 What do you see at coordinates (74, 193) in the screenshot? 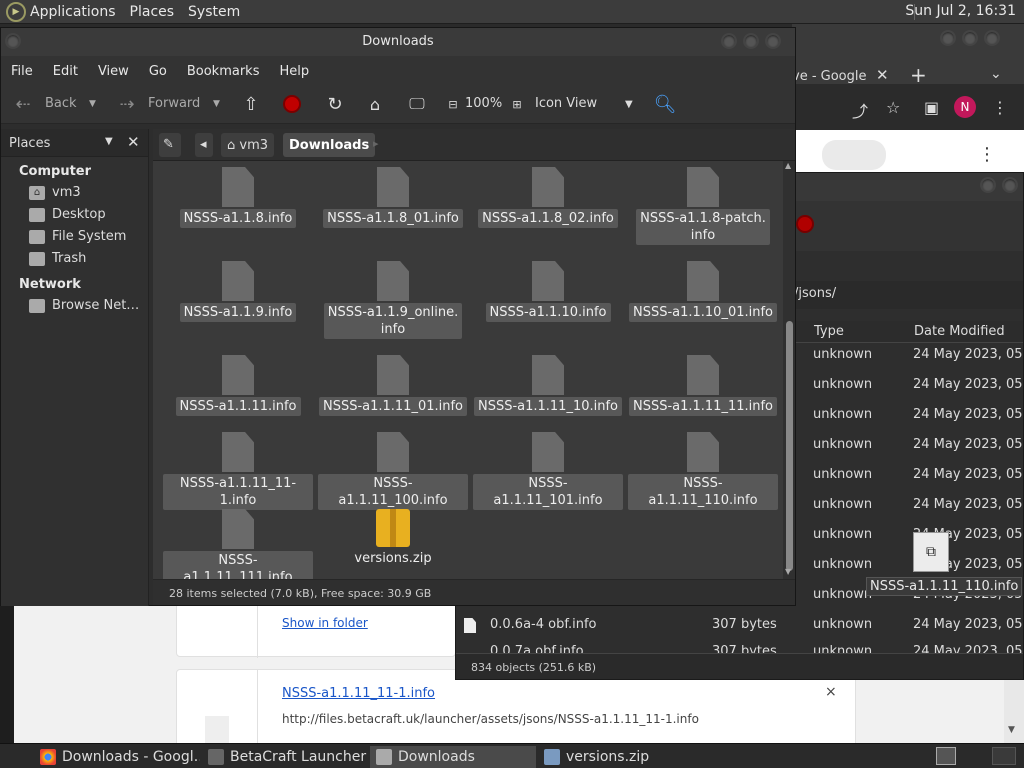
I see `sidebar-item-vm3: ⌂ vm3` at bounding box center [74, 193].